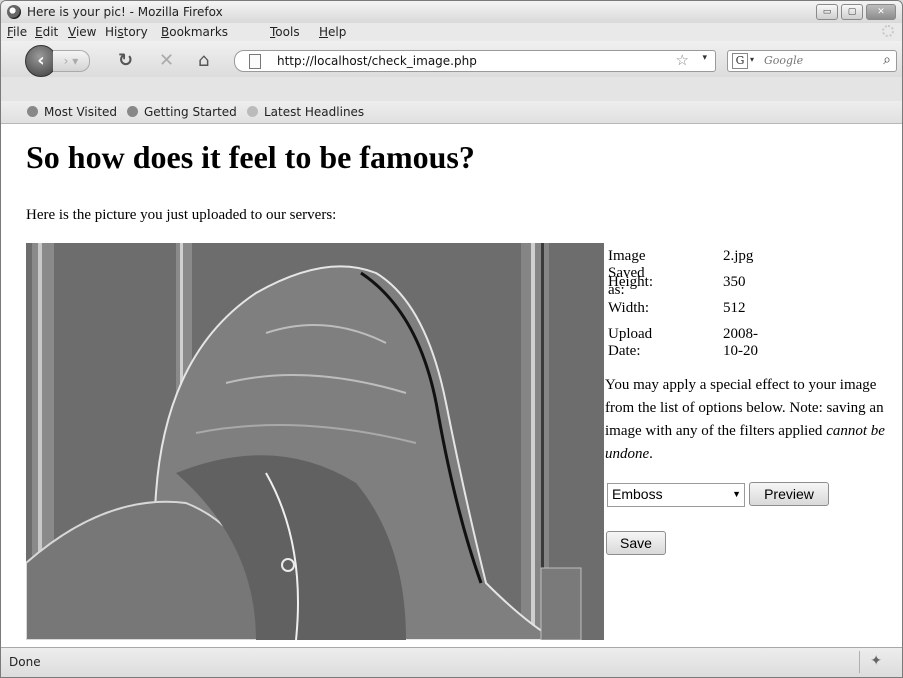 The image size is (903, 678). I want to click on home-icon: ⌂, so click(203, 61).